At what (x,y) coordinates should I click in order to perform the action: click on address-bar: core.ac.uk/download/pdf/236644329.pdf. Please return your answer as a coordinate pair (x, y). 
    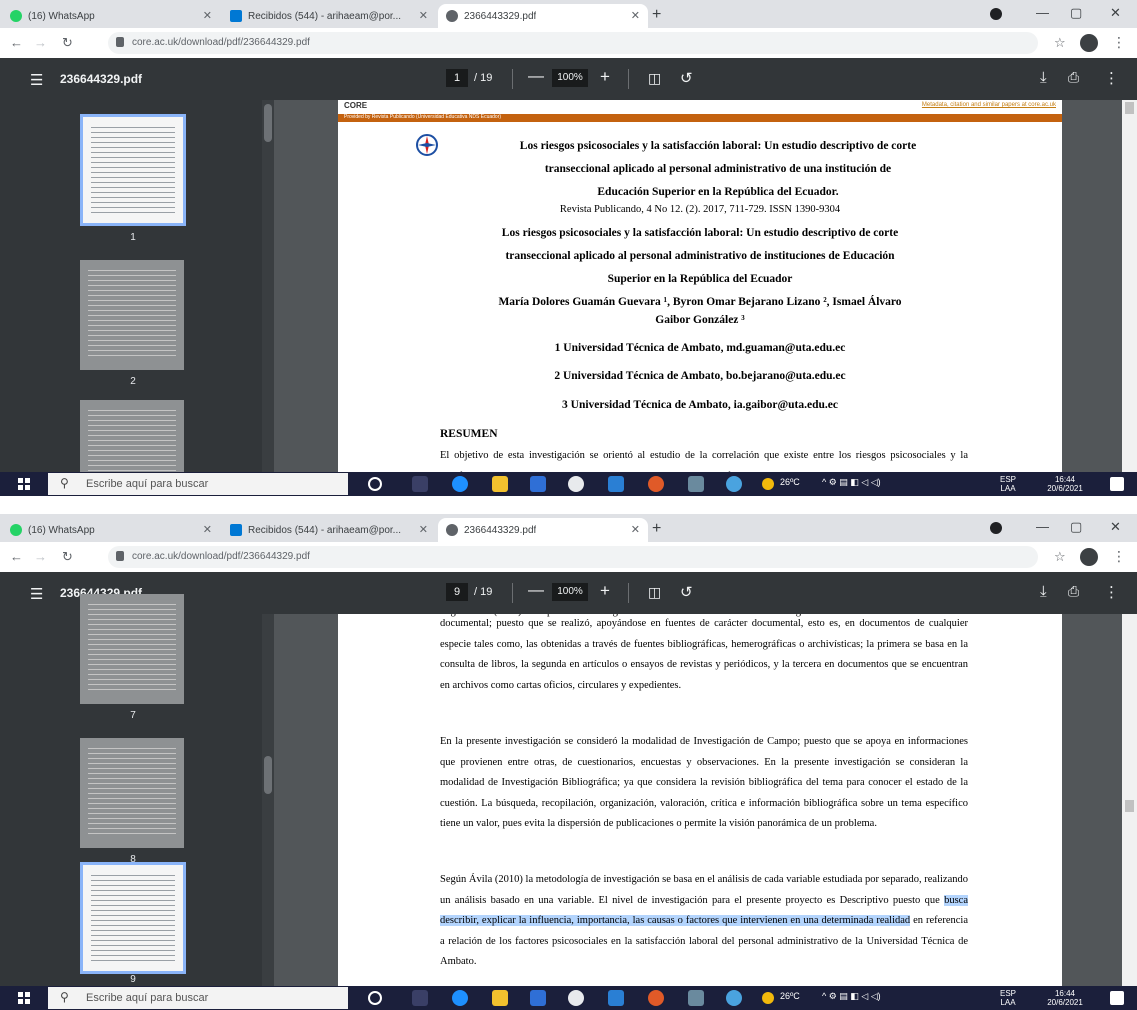
    Looking at the image, I should click on (573, 557).